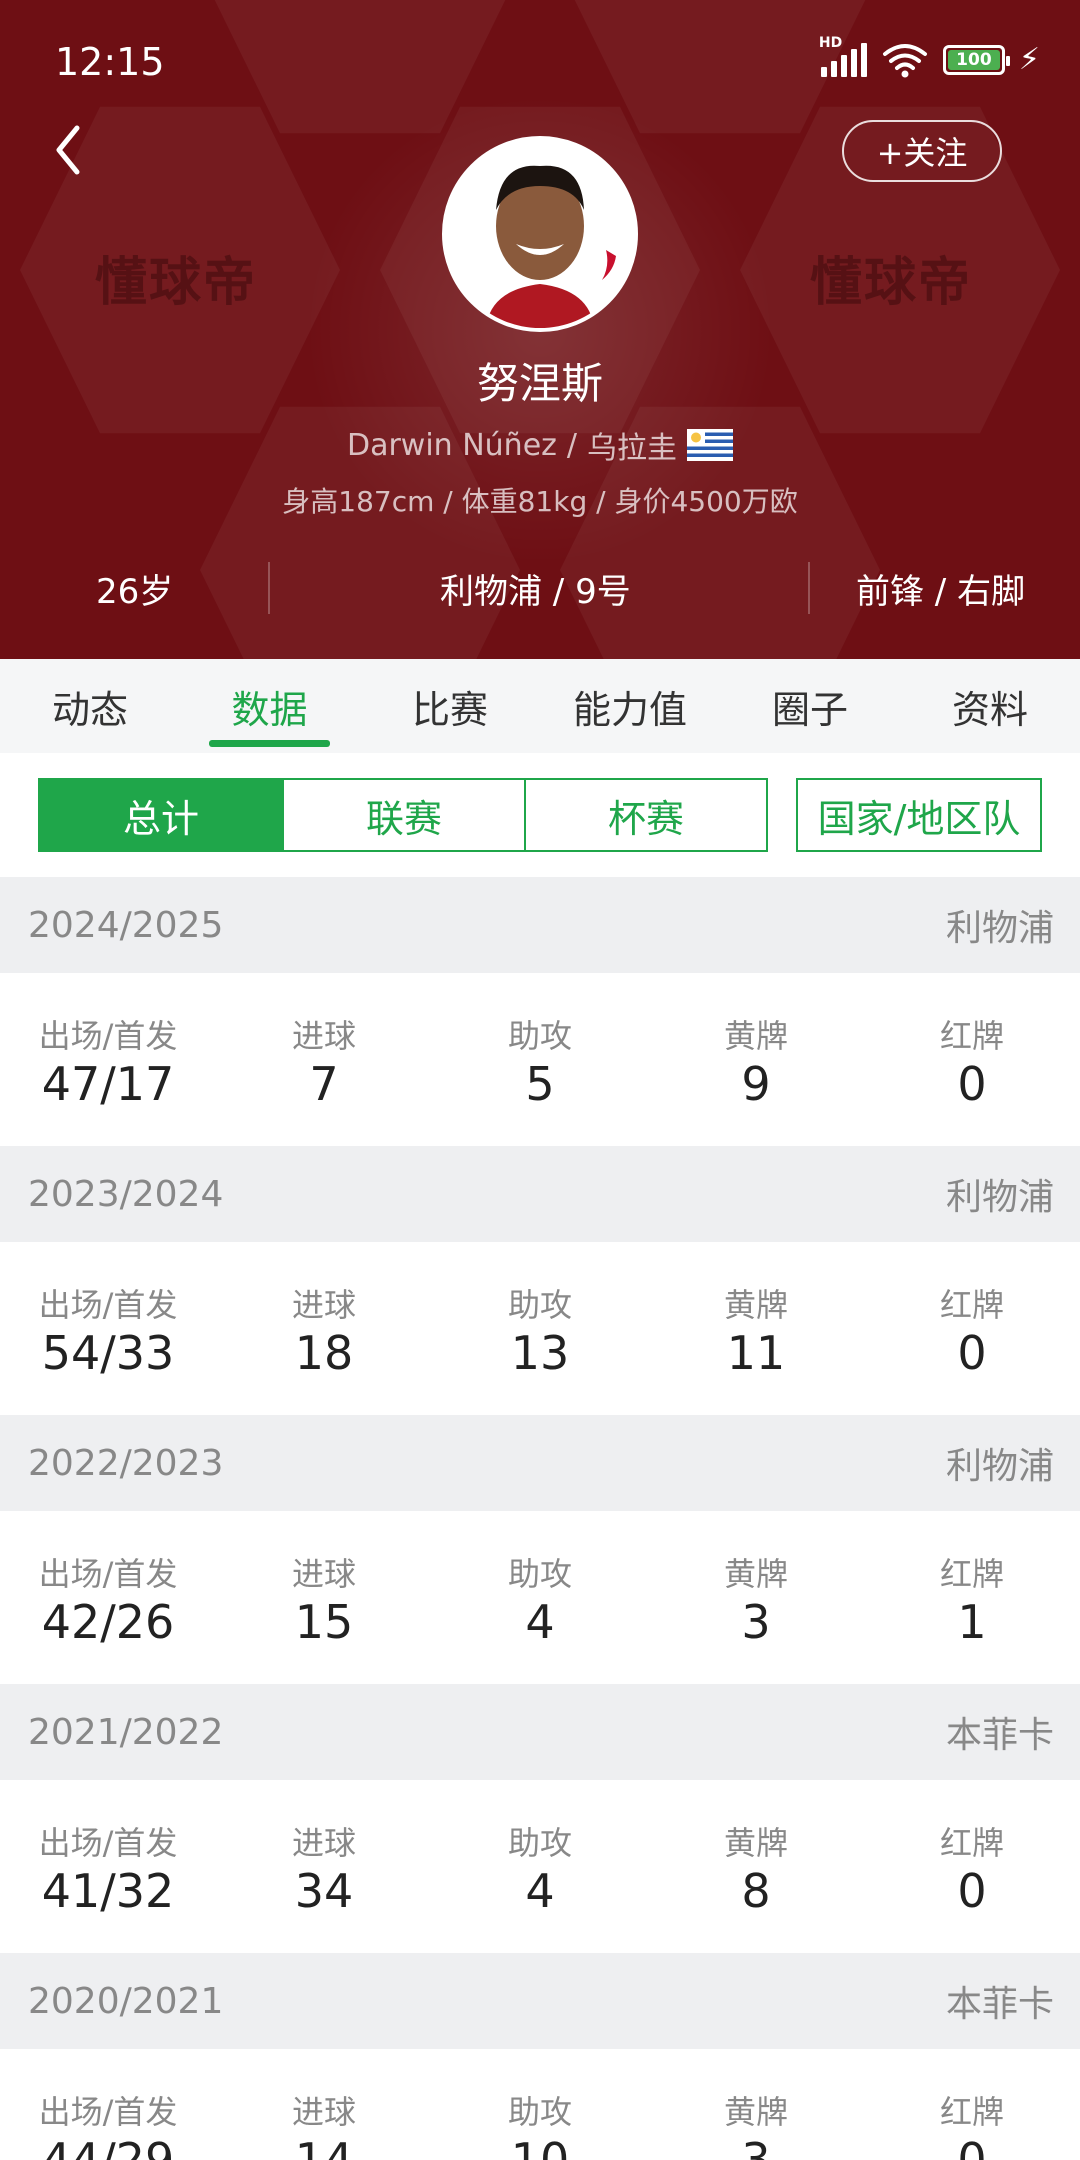 The width and height of the screenshot is (1080, 2160). Describe the element at coordinates (450, 706) in the screenshot. I see `tab-matches: 比赛` at that location.